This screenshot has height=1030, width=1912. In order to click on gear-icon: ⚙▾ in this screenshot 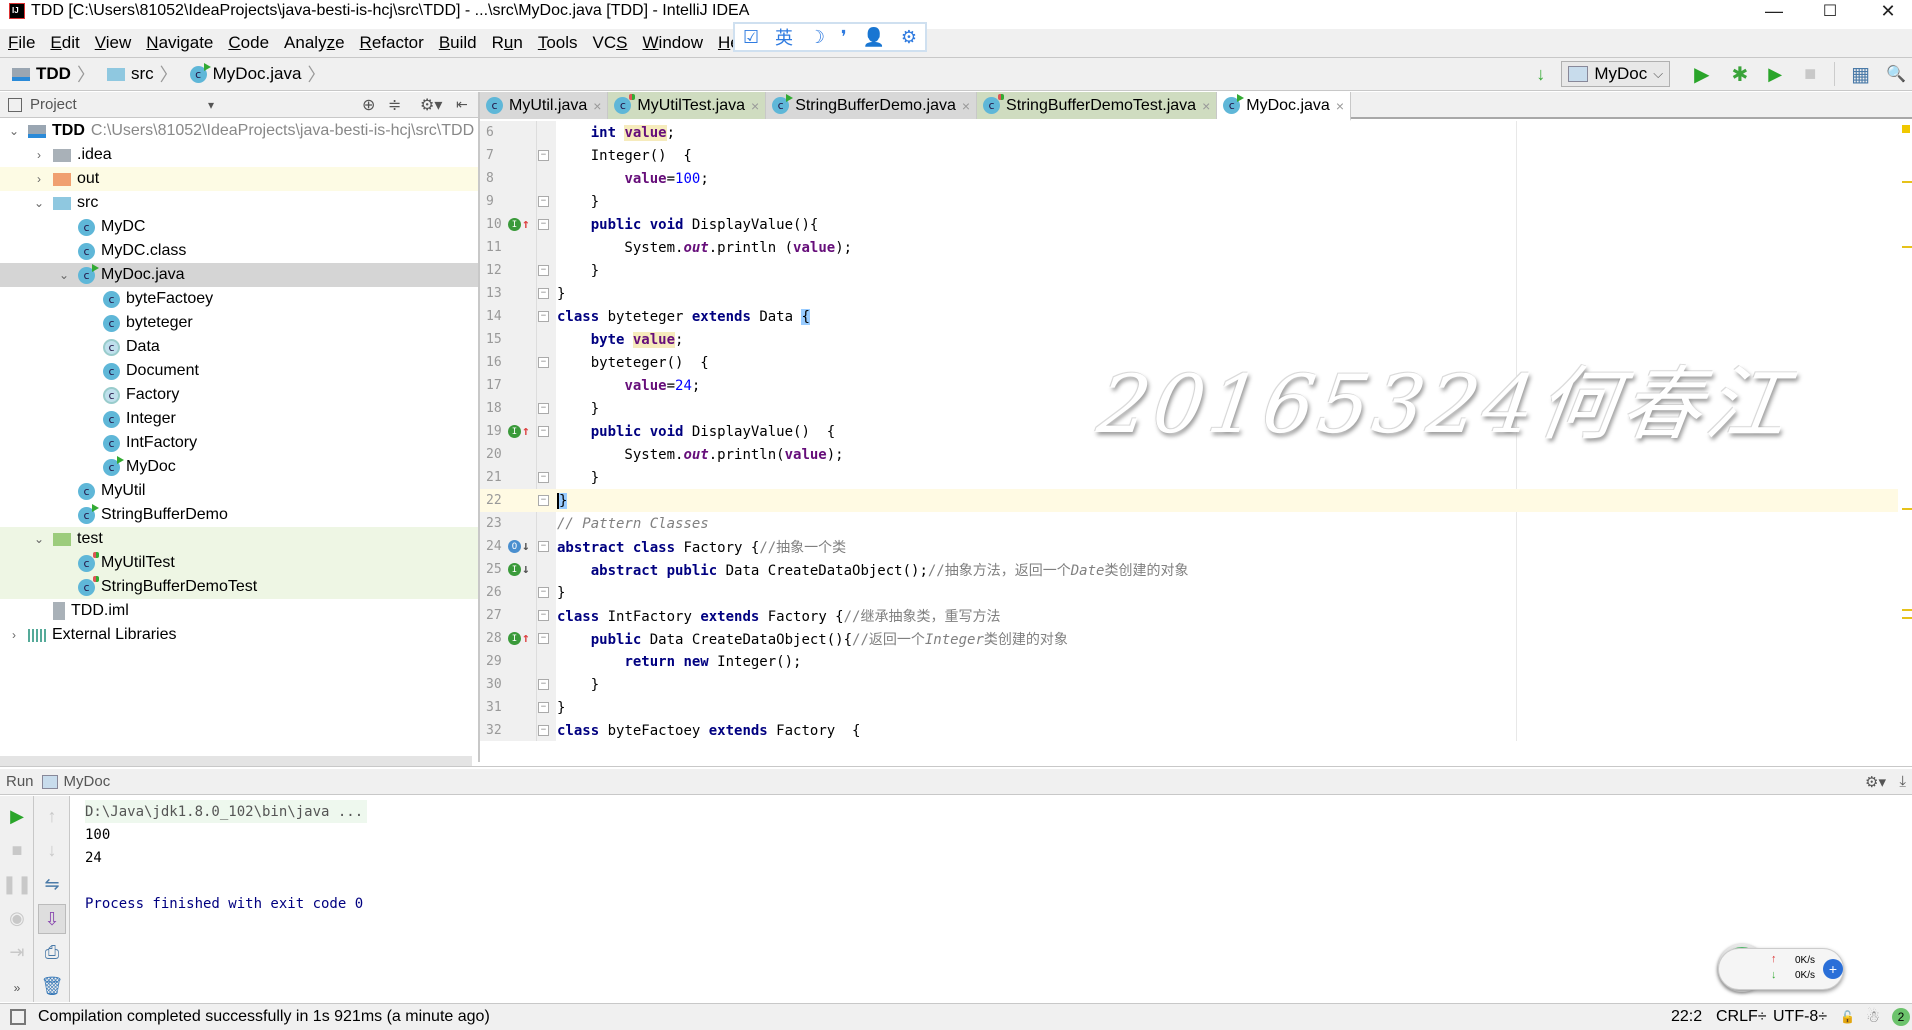, I will do `click(431, 105)`.